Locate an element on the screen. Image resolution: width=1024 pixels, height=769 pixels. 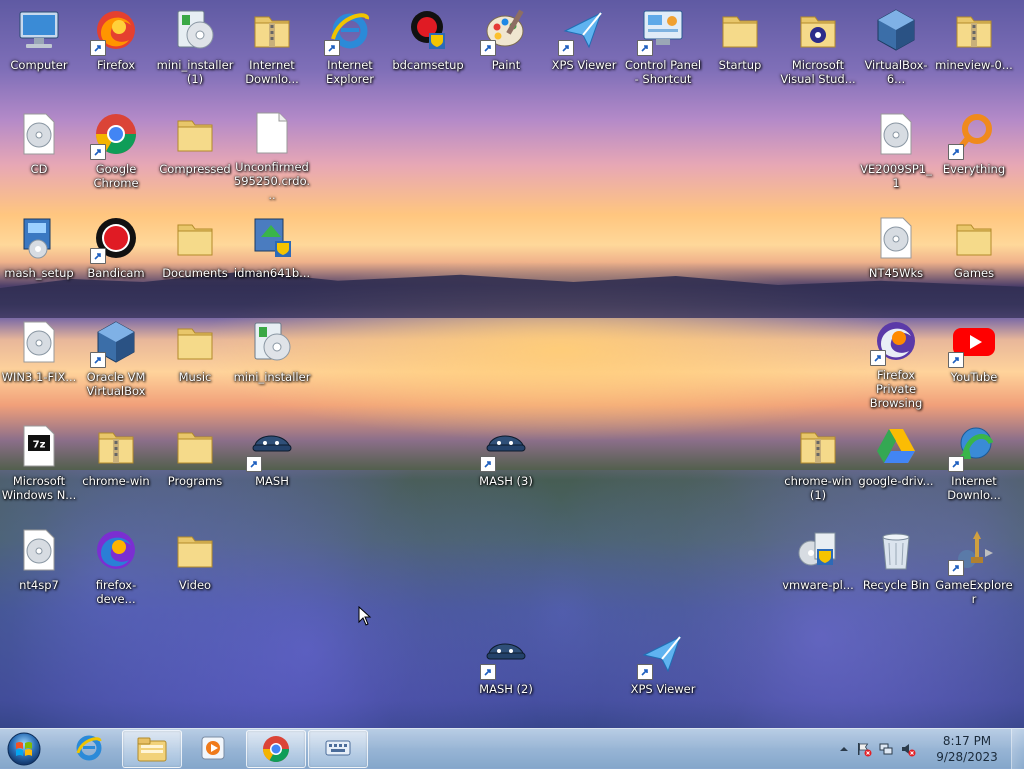
desktop-icon-label: mini_installer is located at coordinates (272, 377).